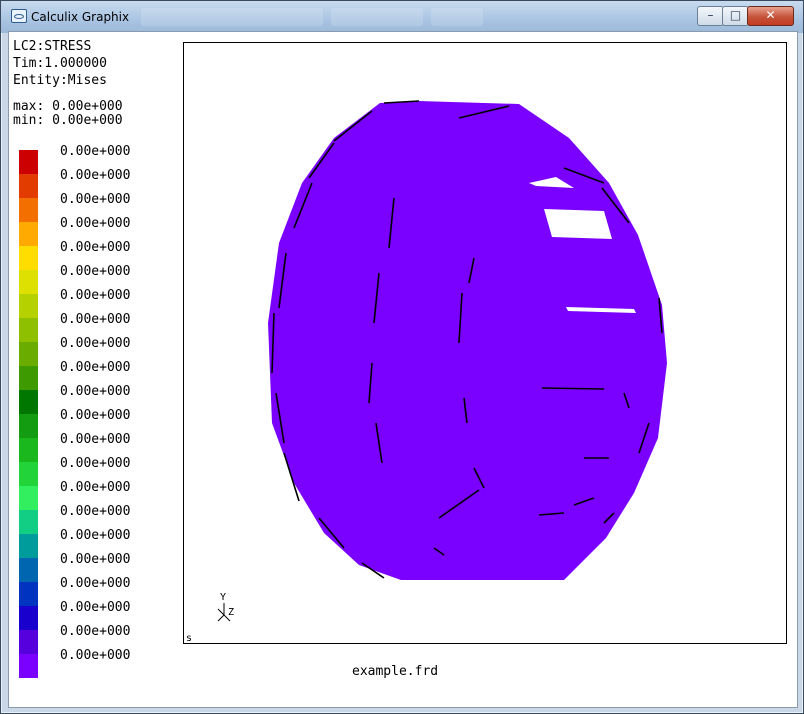 The image size is (804, 714). Describe the element at coordinates (80, 17) in the screenshot. I see `window-title: Calculix Graphix` at that location.